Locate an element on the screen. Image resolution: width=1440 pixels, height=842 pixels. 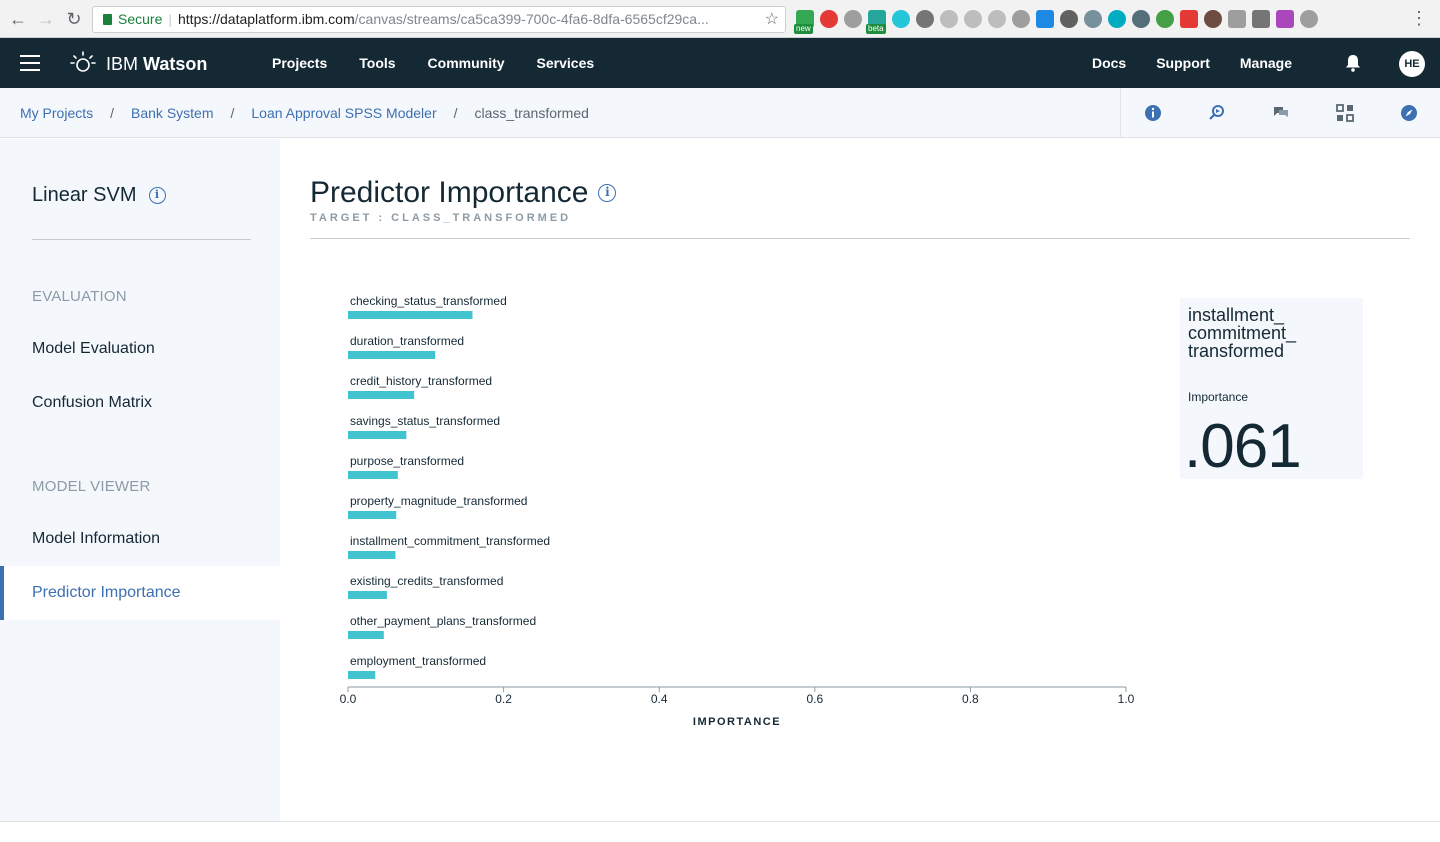
target-subtitle: TARGET : CLASS_TRANSFORMED is located at coordinates (441, 218).